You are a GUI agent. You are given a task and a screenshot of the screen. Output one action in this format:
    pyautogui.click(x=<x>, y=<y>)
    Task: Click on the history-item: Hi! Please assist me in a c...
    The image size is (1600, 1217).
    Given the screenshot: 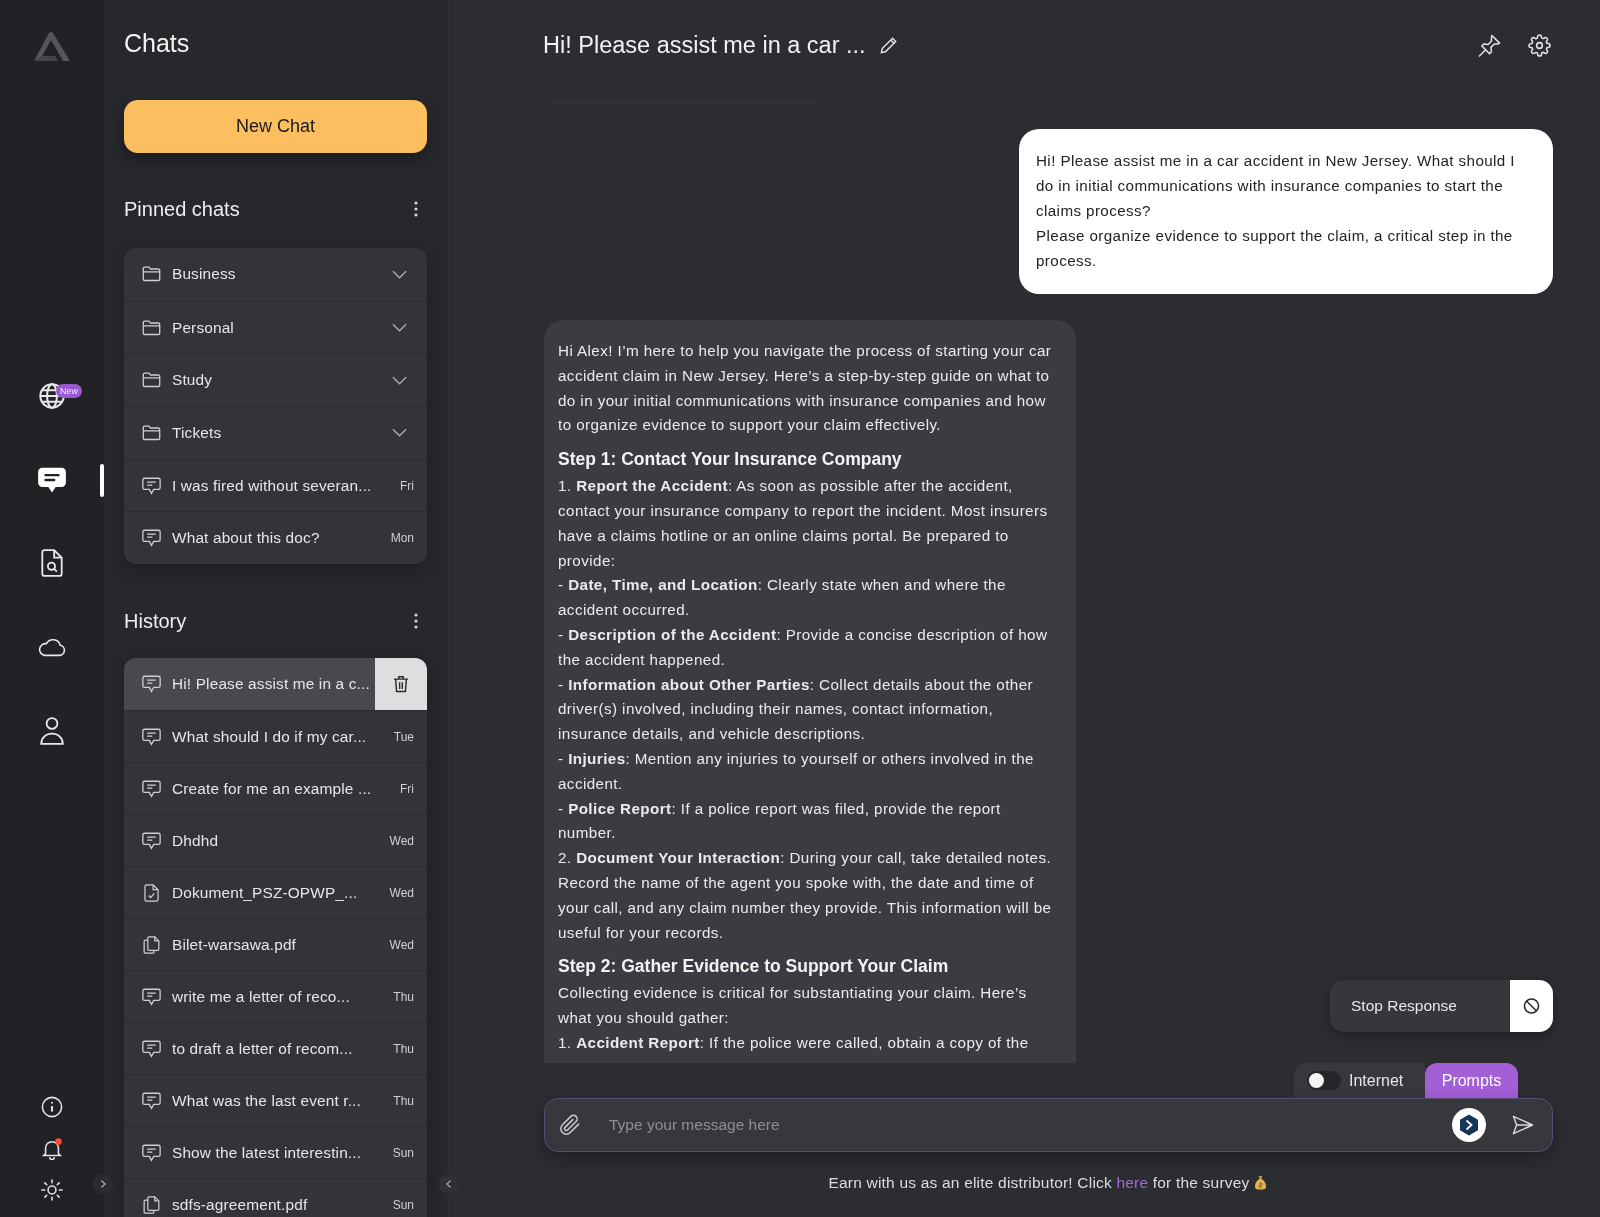 What is the action you would take?
    pyautogui.click(x=275, y=684)
    